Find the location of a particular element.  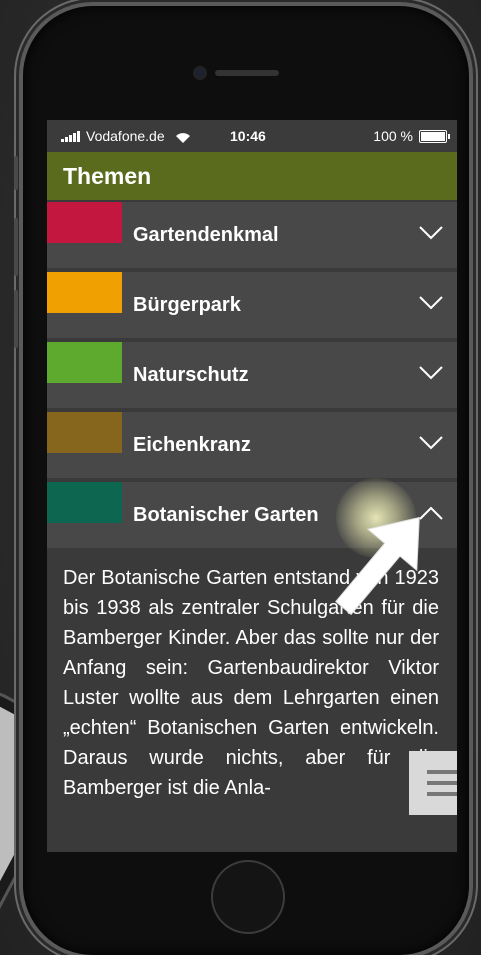

topic-label: Naturschutz is located at coordinates (191, 375).